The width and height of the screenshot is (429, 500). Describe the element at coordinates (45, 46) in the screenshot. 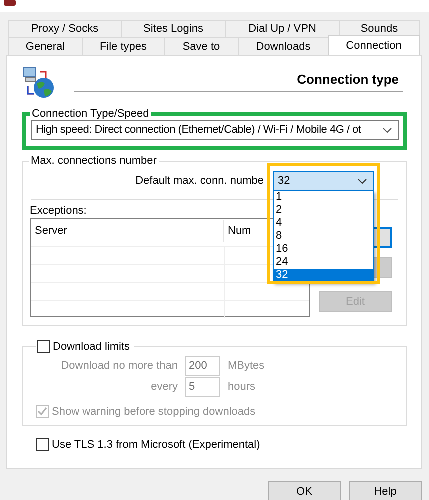

I see `tab: General` at that location.